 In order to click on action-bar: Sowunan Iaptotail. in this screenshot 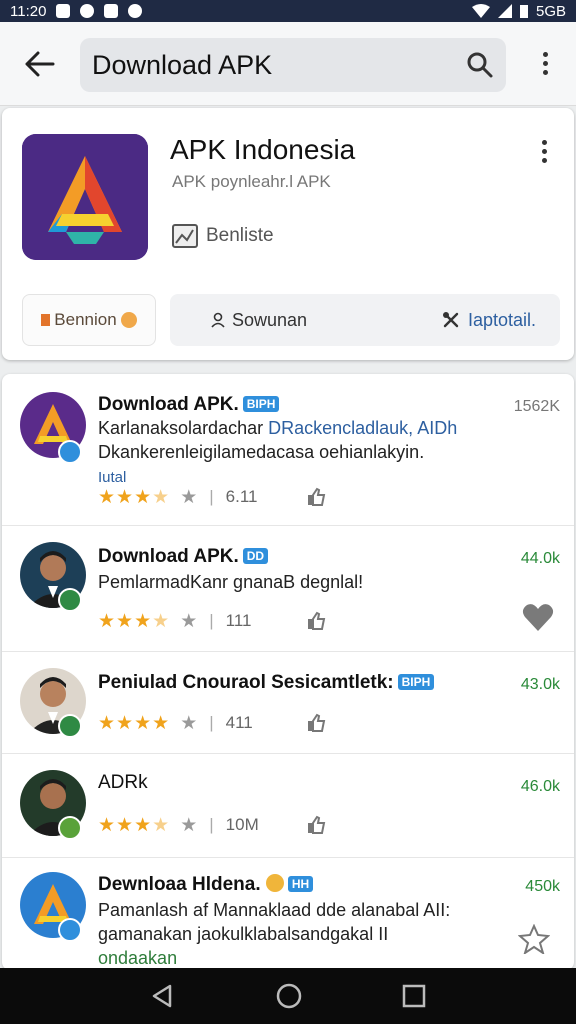, I will do `click(365, 320)`.